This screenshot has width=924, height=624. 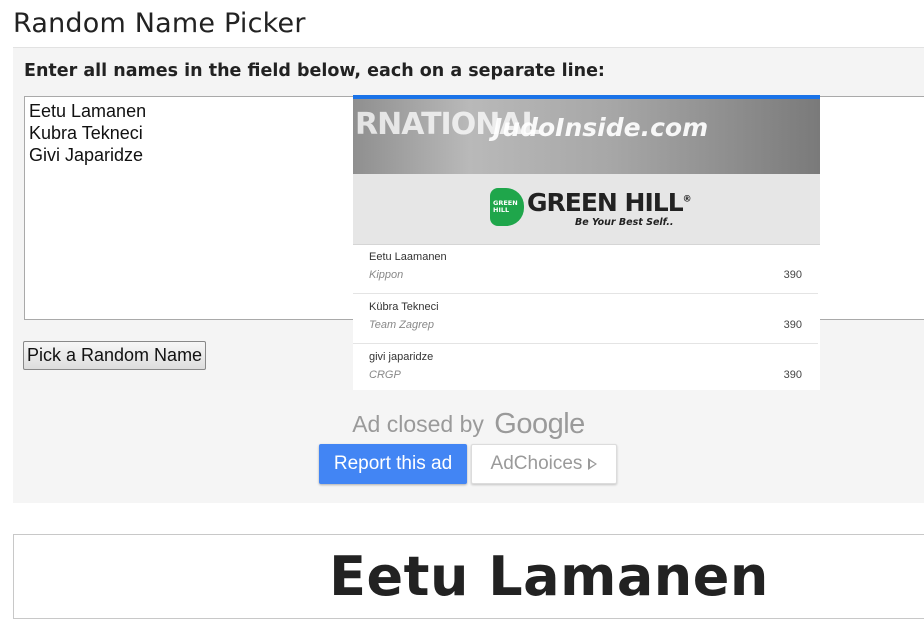 What do you see at coordinates (408, 257) in the screenshot?
I see `ad-row-name: Eetu Laamanen` at bounding box center [408, 257].